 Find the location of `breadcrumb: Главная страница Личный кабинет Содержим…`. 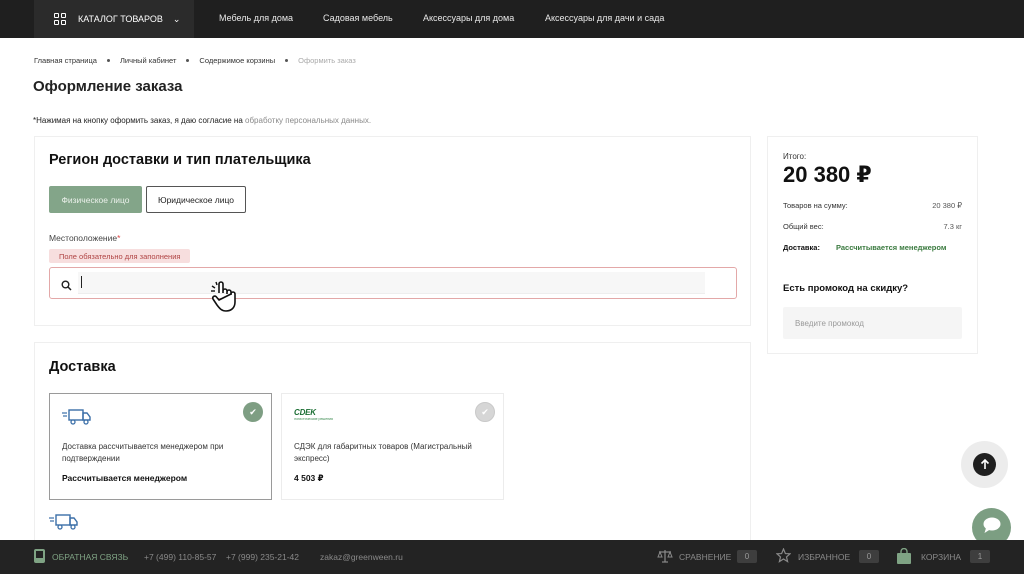

breadcrumb: Главная страница Личный кабинет Содержим… is located at coordinates (195, 60).